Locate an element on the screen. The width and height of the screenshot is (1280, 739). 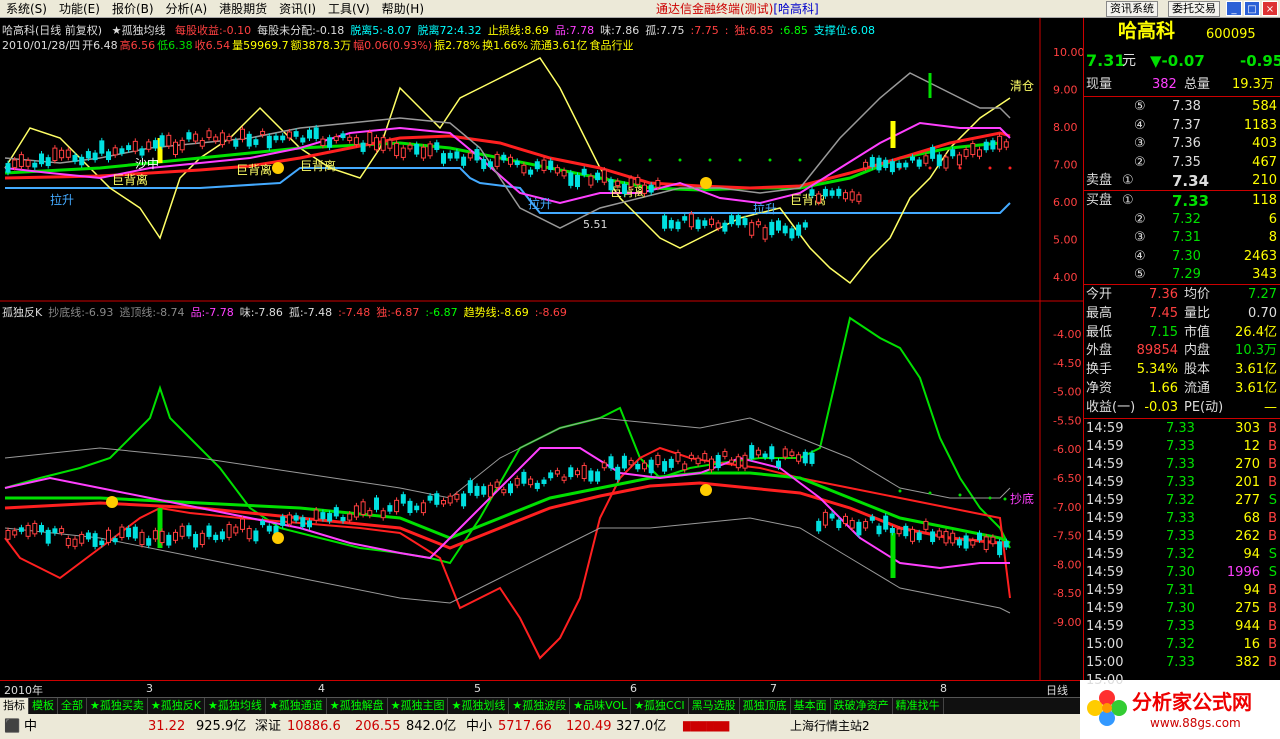
order-level: ① is located at coordinates (1128, 180).